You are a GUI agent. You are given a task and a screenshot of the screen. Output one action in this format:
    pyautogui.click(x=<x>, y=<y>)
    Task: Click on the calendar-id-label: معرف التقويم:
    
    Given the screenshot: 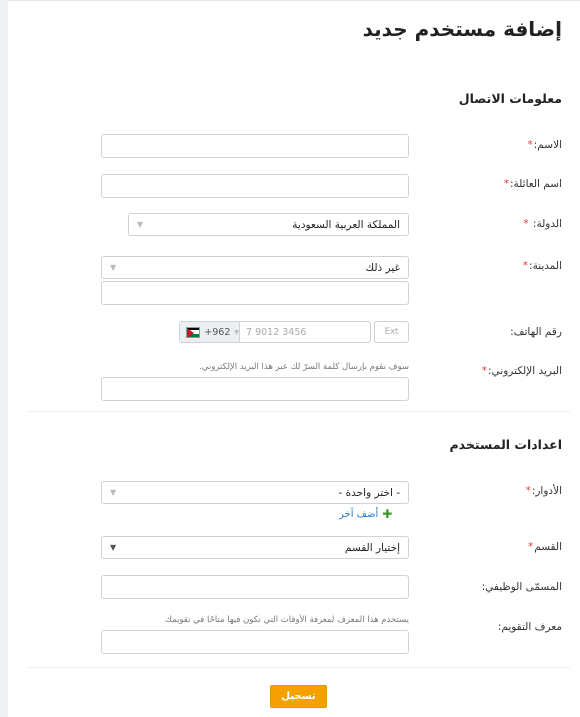 What is the action you would take?
    pyautogui.click(x=529, y=627)
    